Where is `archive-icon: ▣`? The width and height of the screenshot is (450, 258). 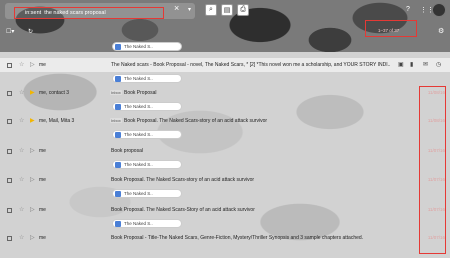 archive-icon: ▣ is located at coordinates (401, 64).